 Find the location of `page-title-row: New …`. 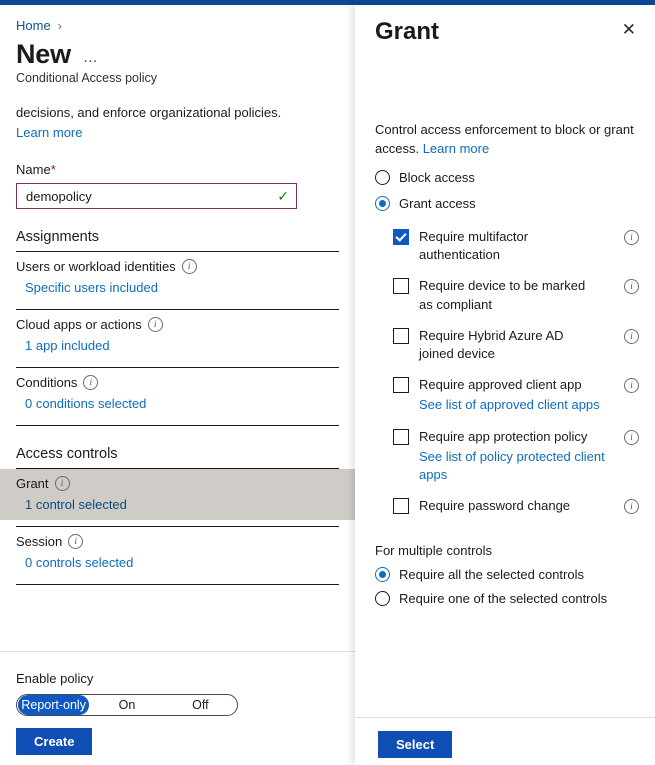

page-title-row: New … is located at coordinates (177, 54).